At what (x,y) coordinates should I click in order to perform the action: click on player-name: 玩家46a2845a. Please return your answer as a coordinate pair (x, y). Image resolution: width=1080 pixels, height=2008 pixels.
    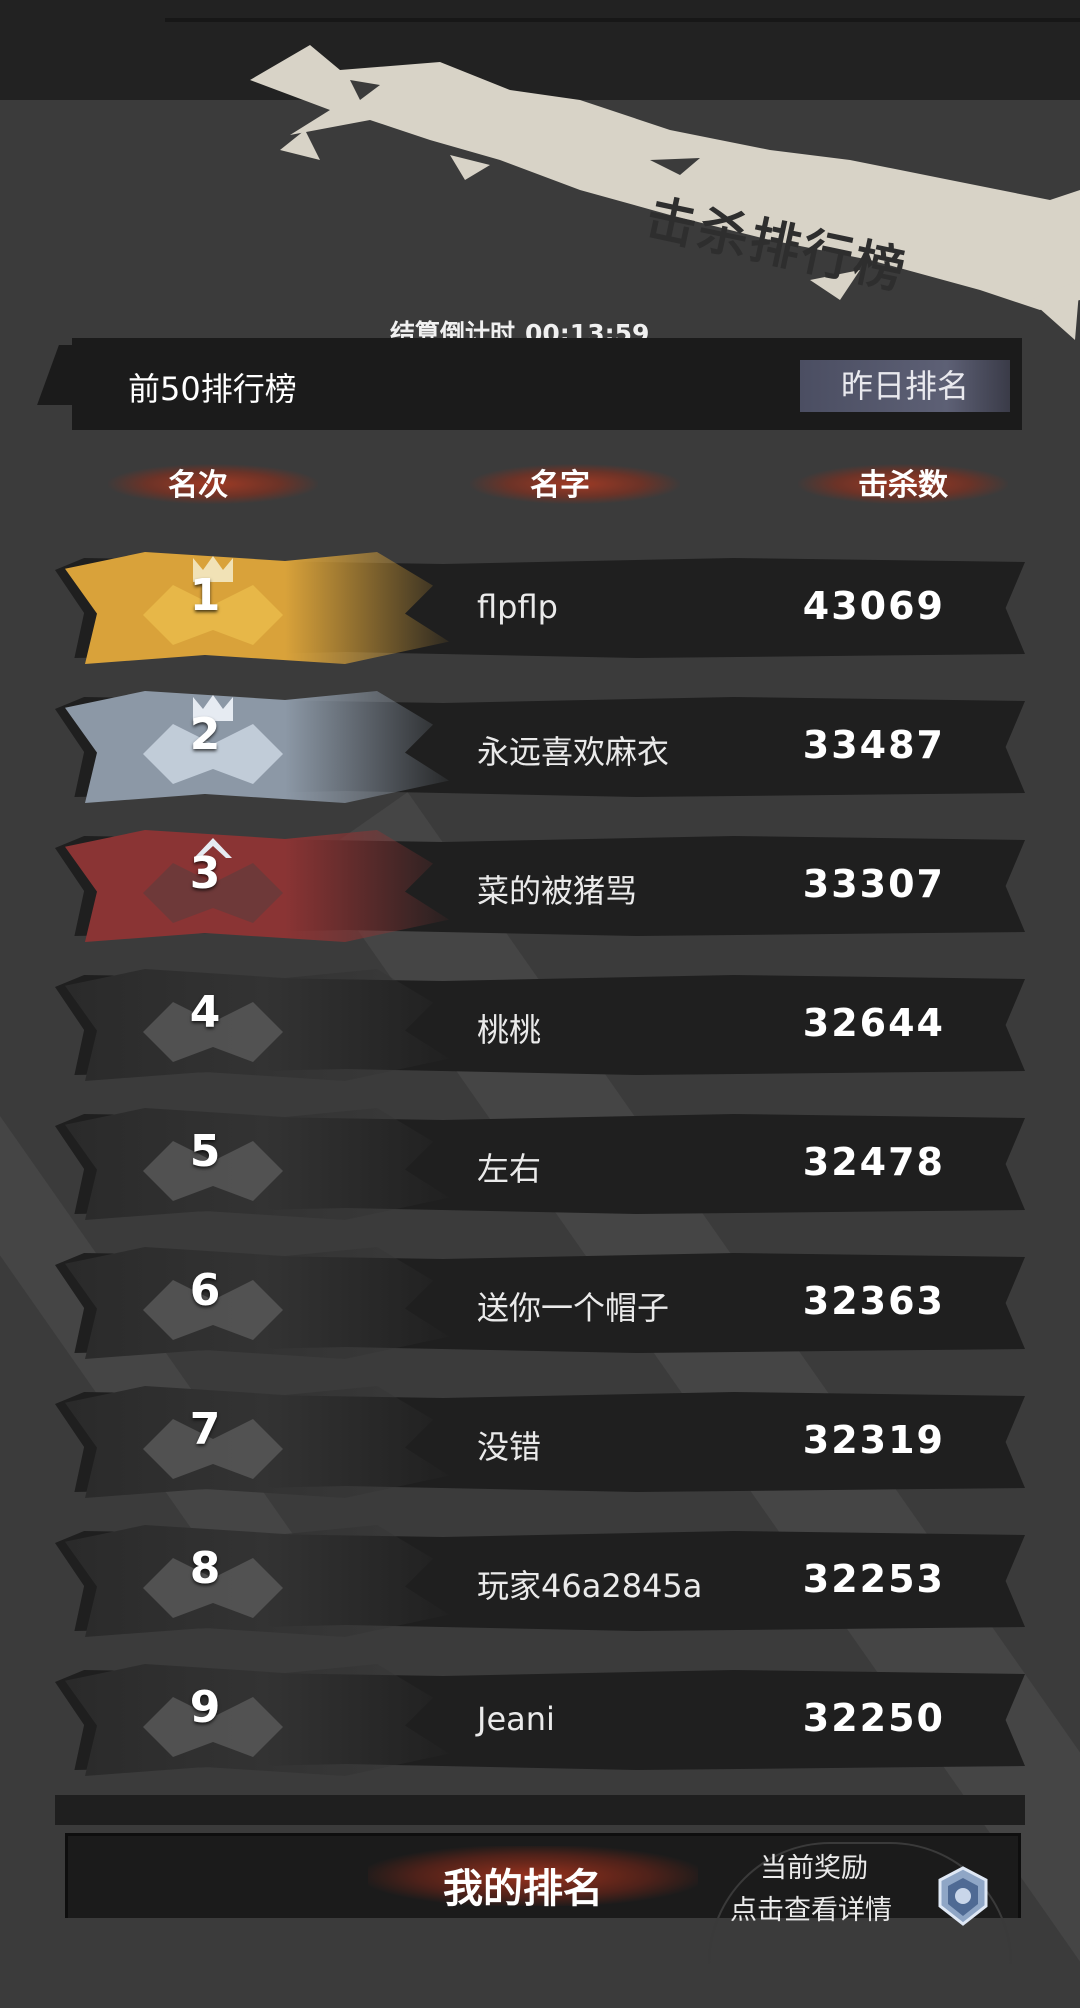
    Looking at the image, I should click on (590, 1586).